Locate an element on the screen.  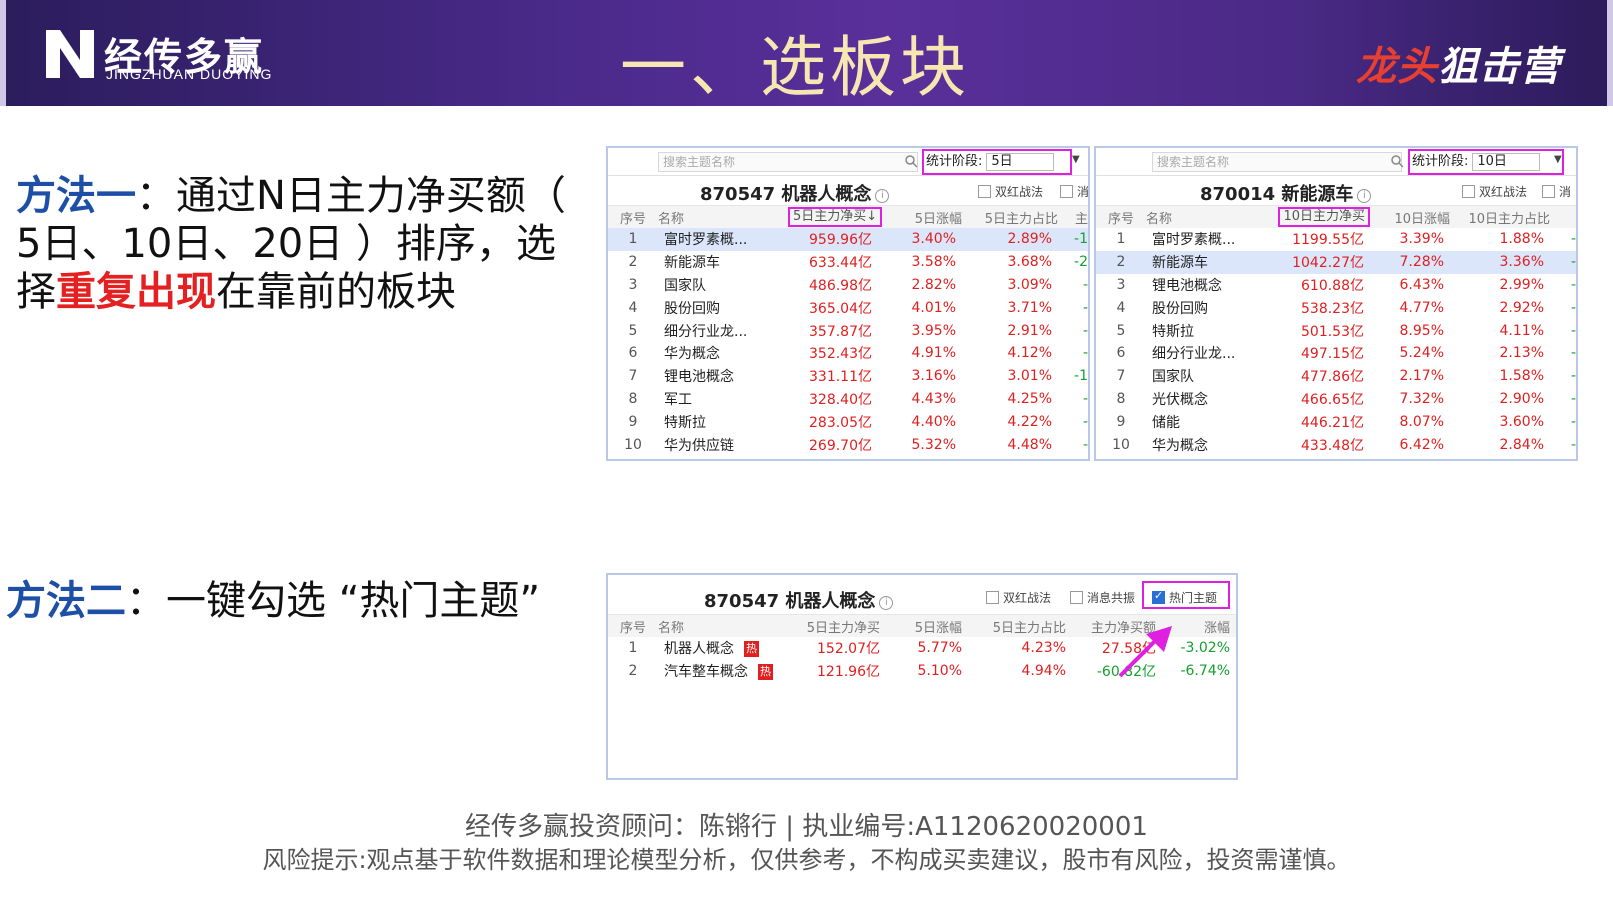
panel-title: 870547 机器人概念 i is located at coordinates (795, 193).